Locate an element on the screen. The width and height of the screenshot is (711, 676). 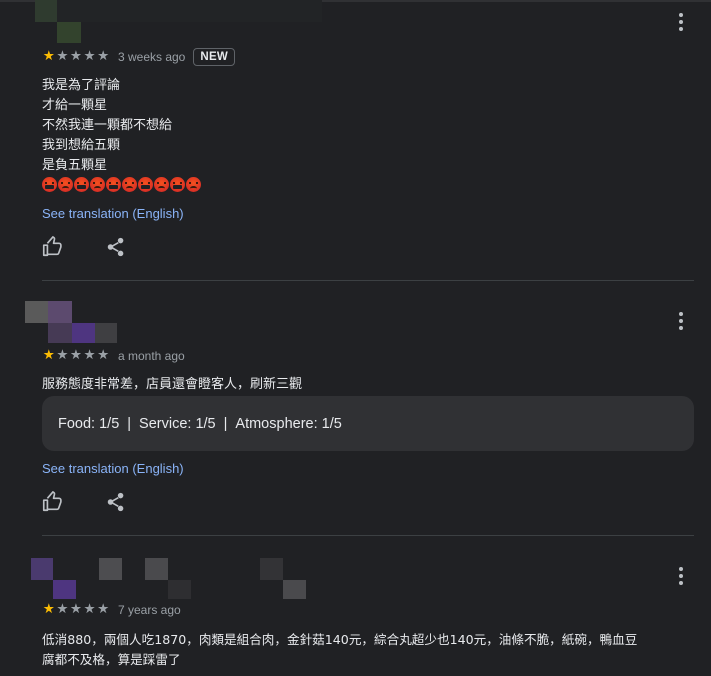
review-text: 服務態度非常差，店員還會瞪客人，刷新三觀 is located at coordinates (172, 385).